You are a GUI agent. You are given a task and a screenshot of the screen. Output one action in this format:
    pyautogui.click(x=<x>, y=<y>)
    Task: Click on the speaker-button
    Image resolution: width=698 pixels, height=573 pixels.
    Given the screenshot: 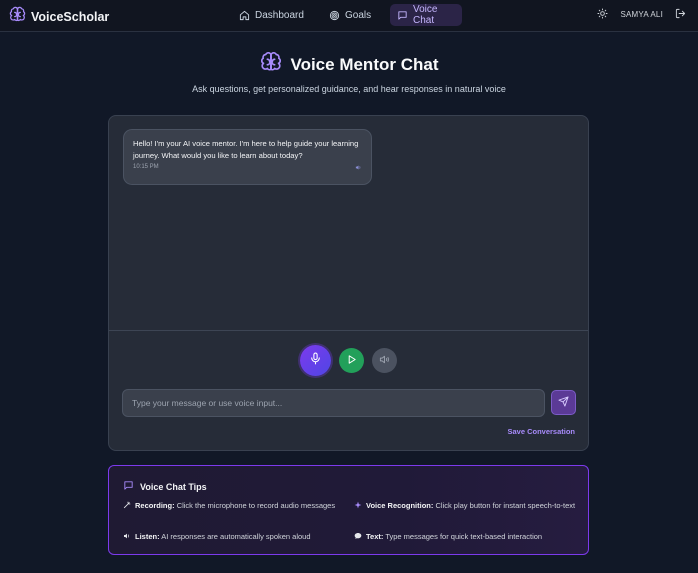 What is the action you would take?
    pyautogui.click(x=384, y=360)
    